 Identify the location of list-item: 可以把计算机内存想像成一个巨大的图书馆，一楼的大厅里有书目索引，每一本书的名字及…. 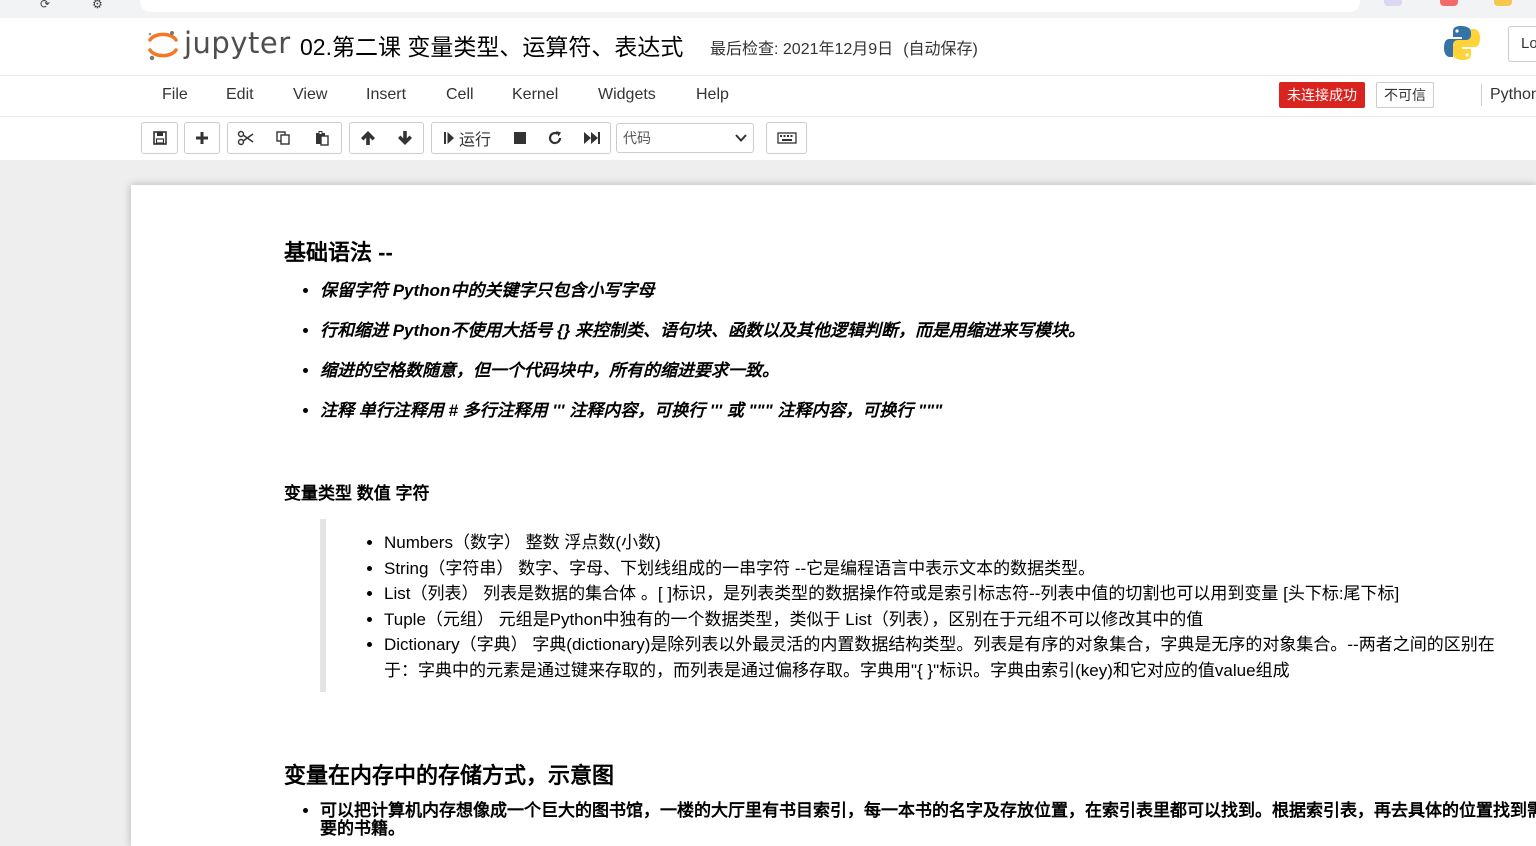
(928, 820).